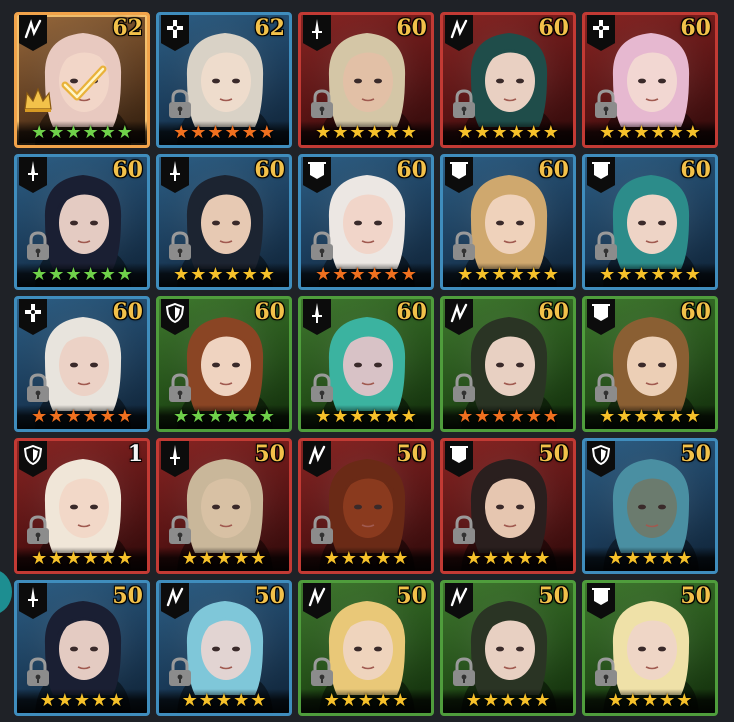 Image resolution: width=734 pixels, height=722 pixels. I want to click on hero-level: 1, so click(135, 454).